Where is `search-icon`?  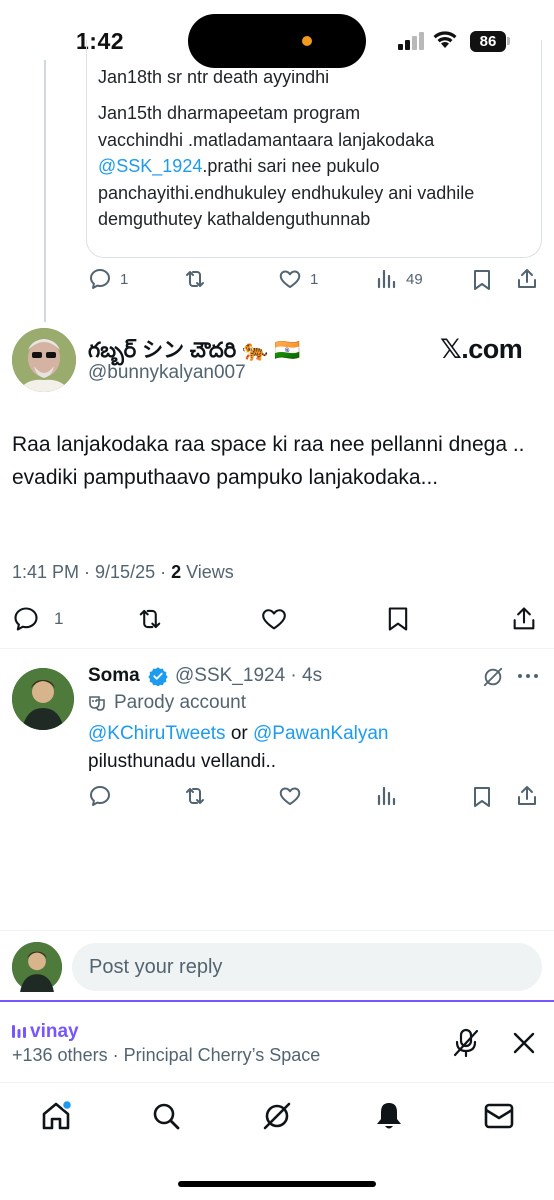 search-icon is located at coordinates (166, 1116).